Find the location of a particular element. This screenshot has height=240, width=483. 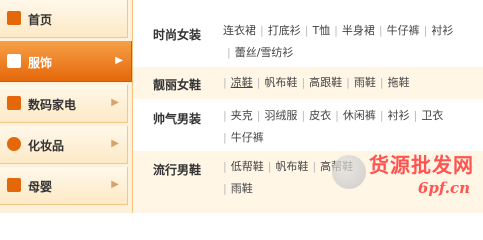

link-hoodie: 卫衣 is located at coordinates (432, 115).